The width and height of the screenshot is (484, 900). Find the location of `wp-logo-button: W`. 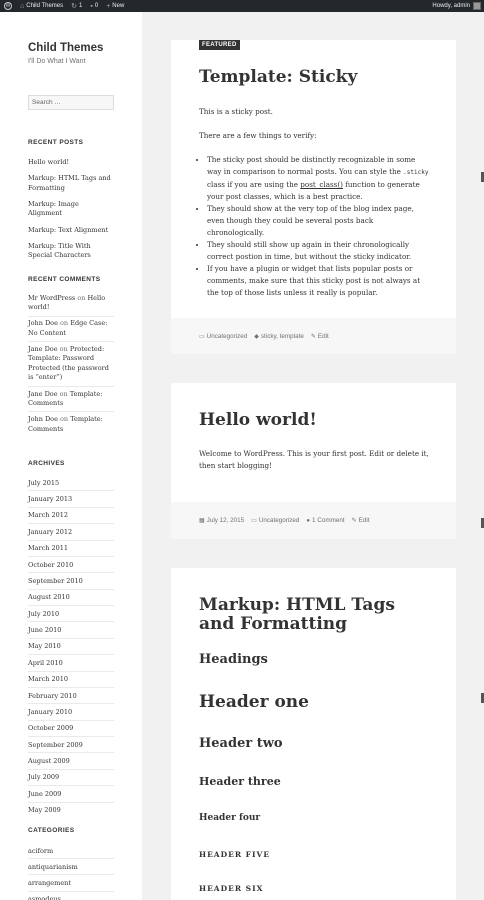

wp-logo-button: W is located at coordinates (8, 6).